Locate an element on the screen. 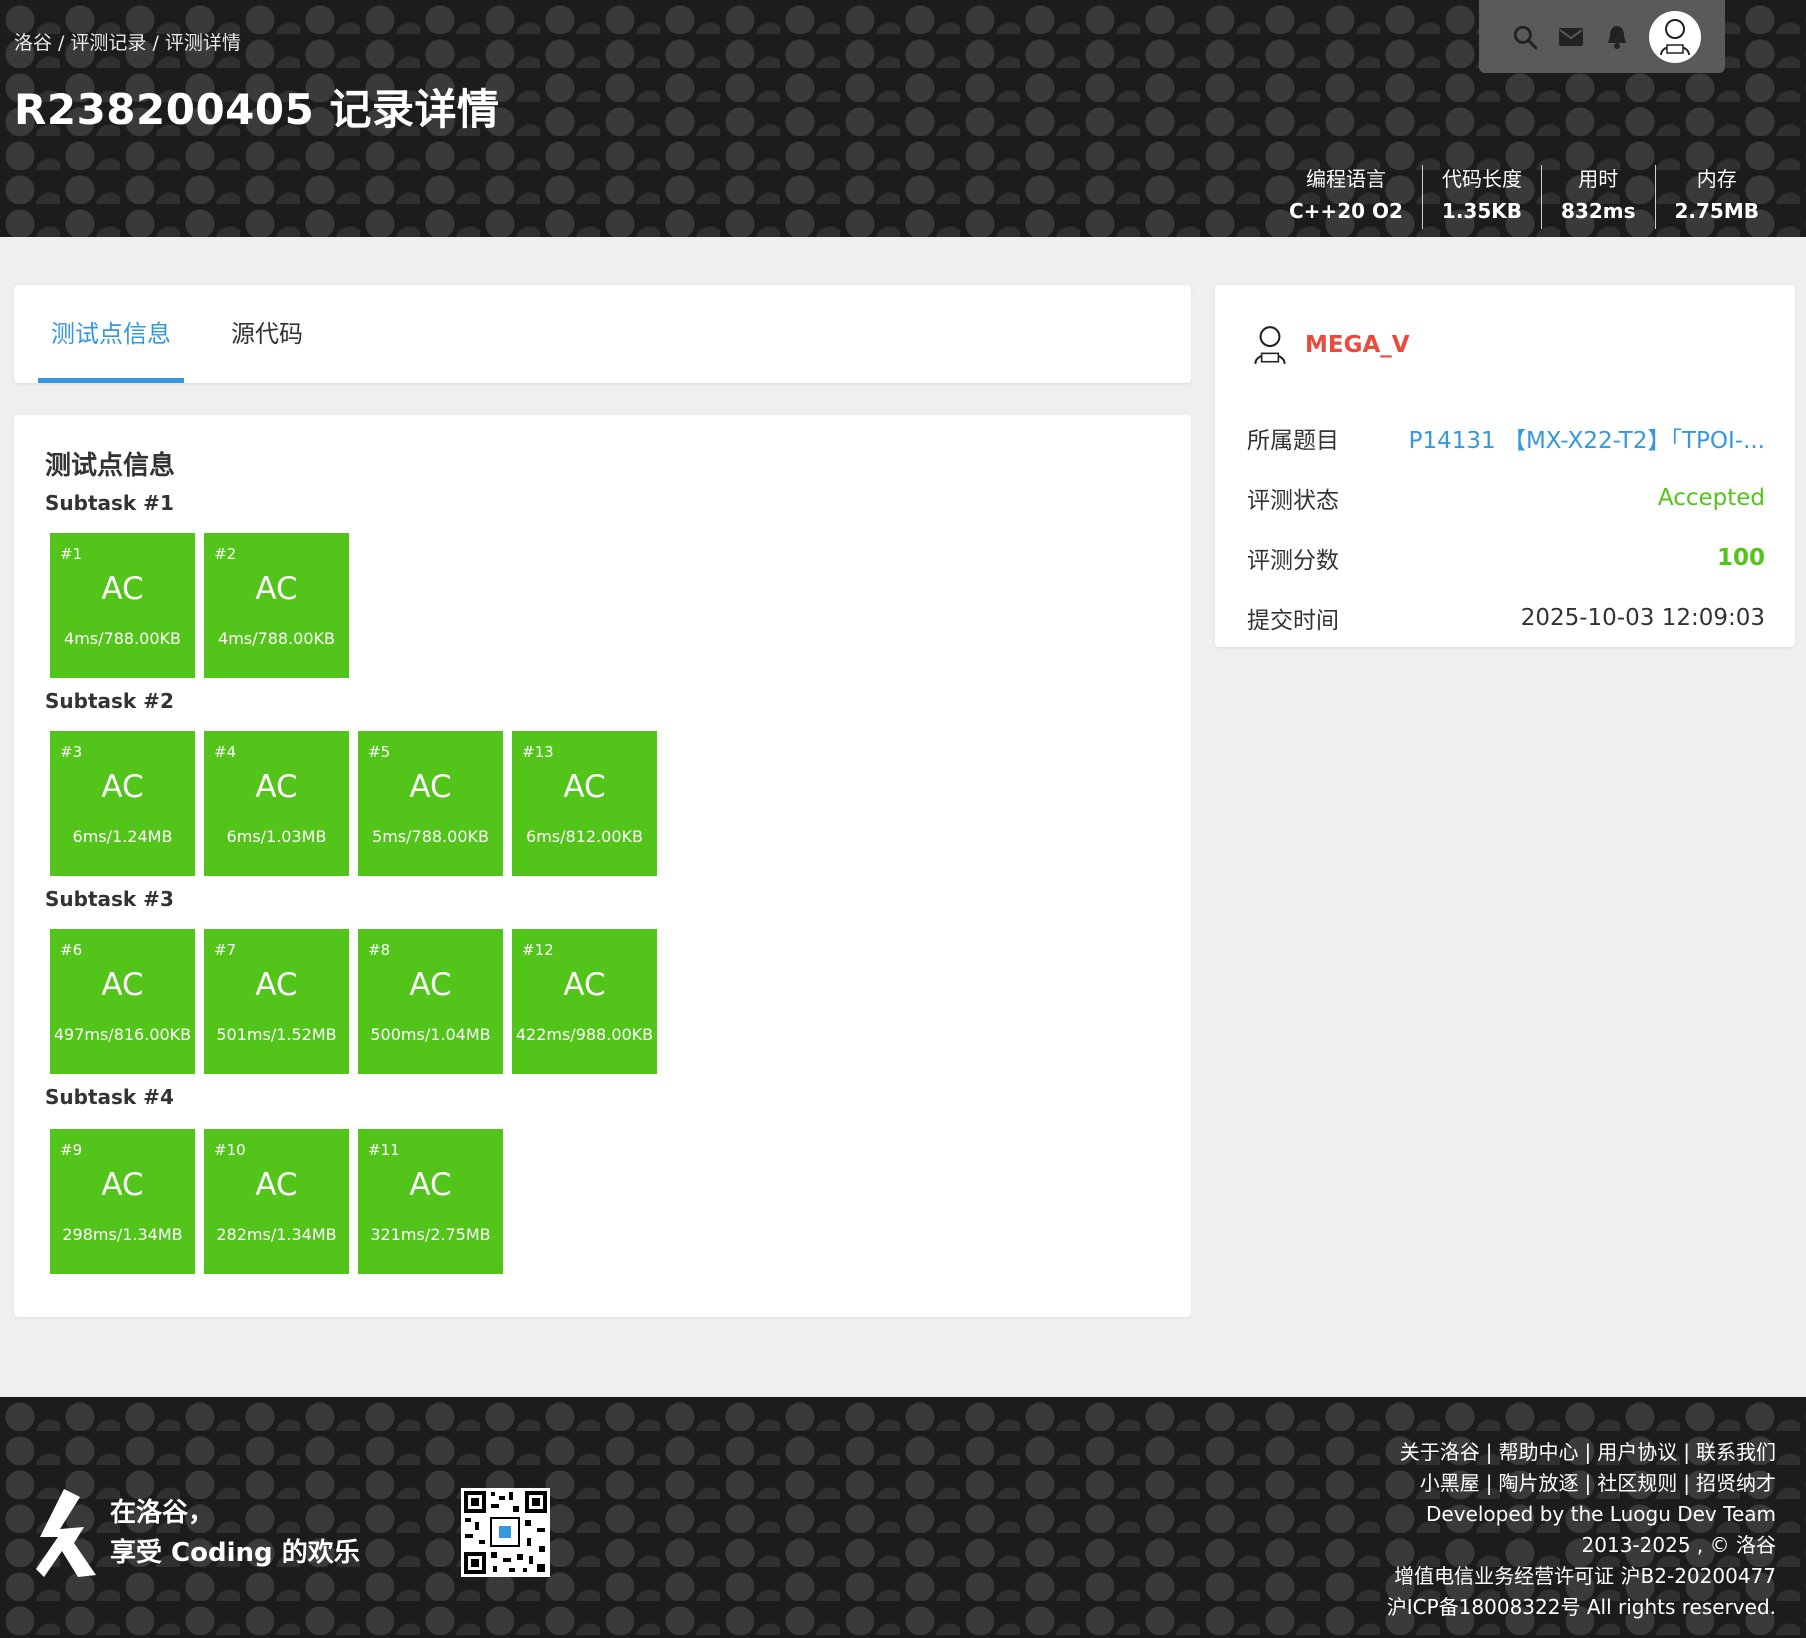 This screenshot has height=1638, width=1806. avatar is located at coordinates (1675, 36).